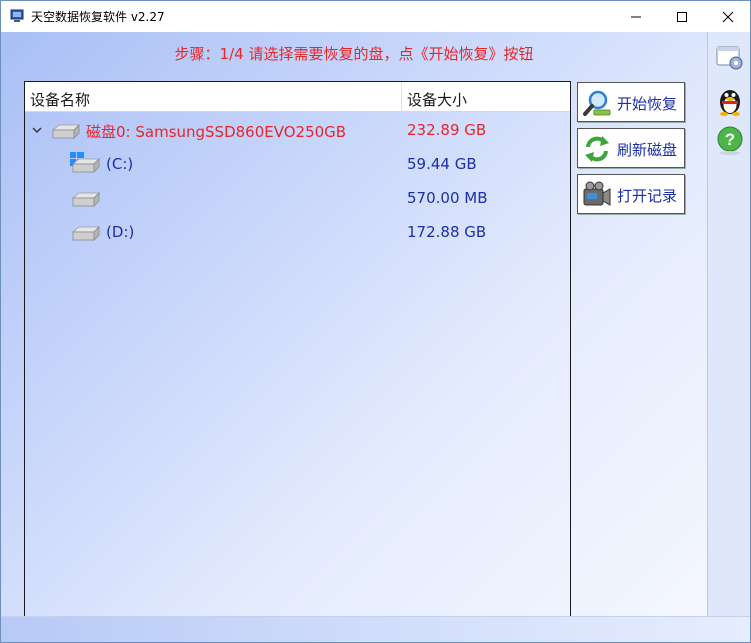  What do you see at coordinates (447, 198) in the screenshot?
I see `partition-size: 570.00 MB` at bounding box center [447, 198].